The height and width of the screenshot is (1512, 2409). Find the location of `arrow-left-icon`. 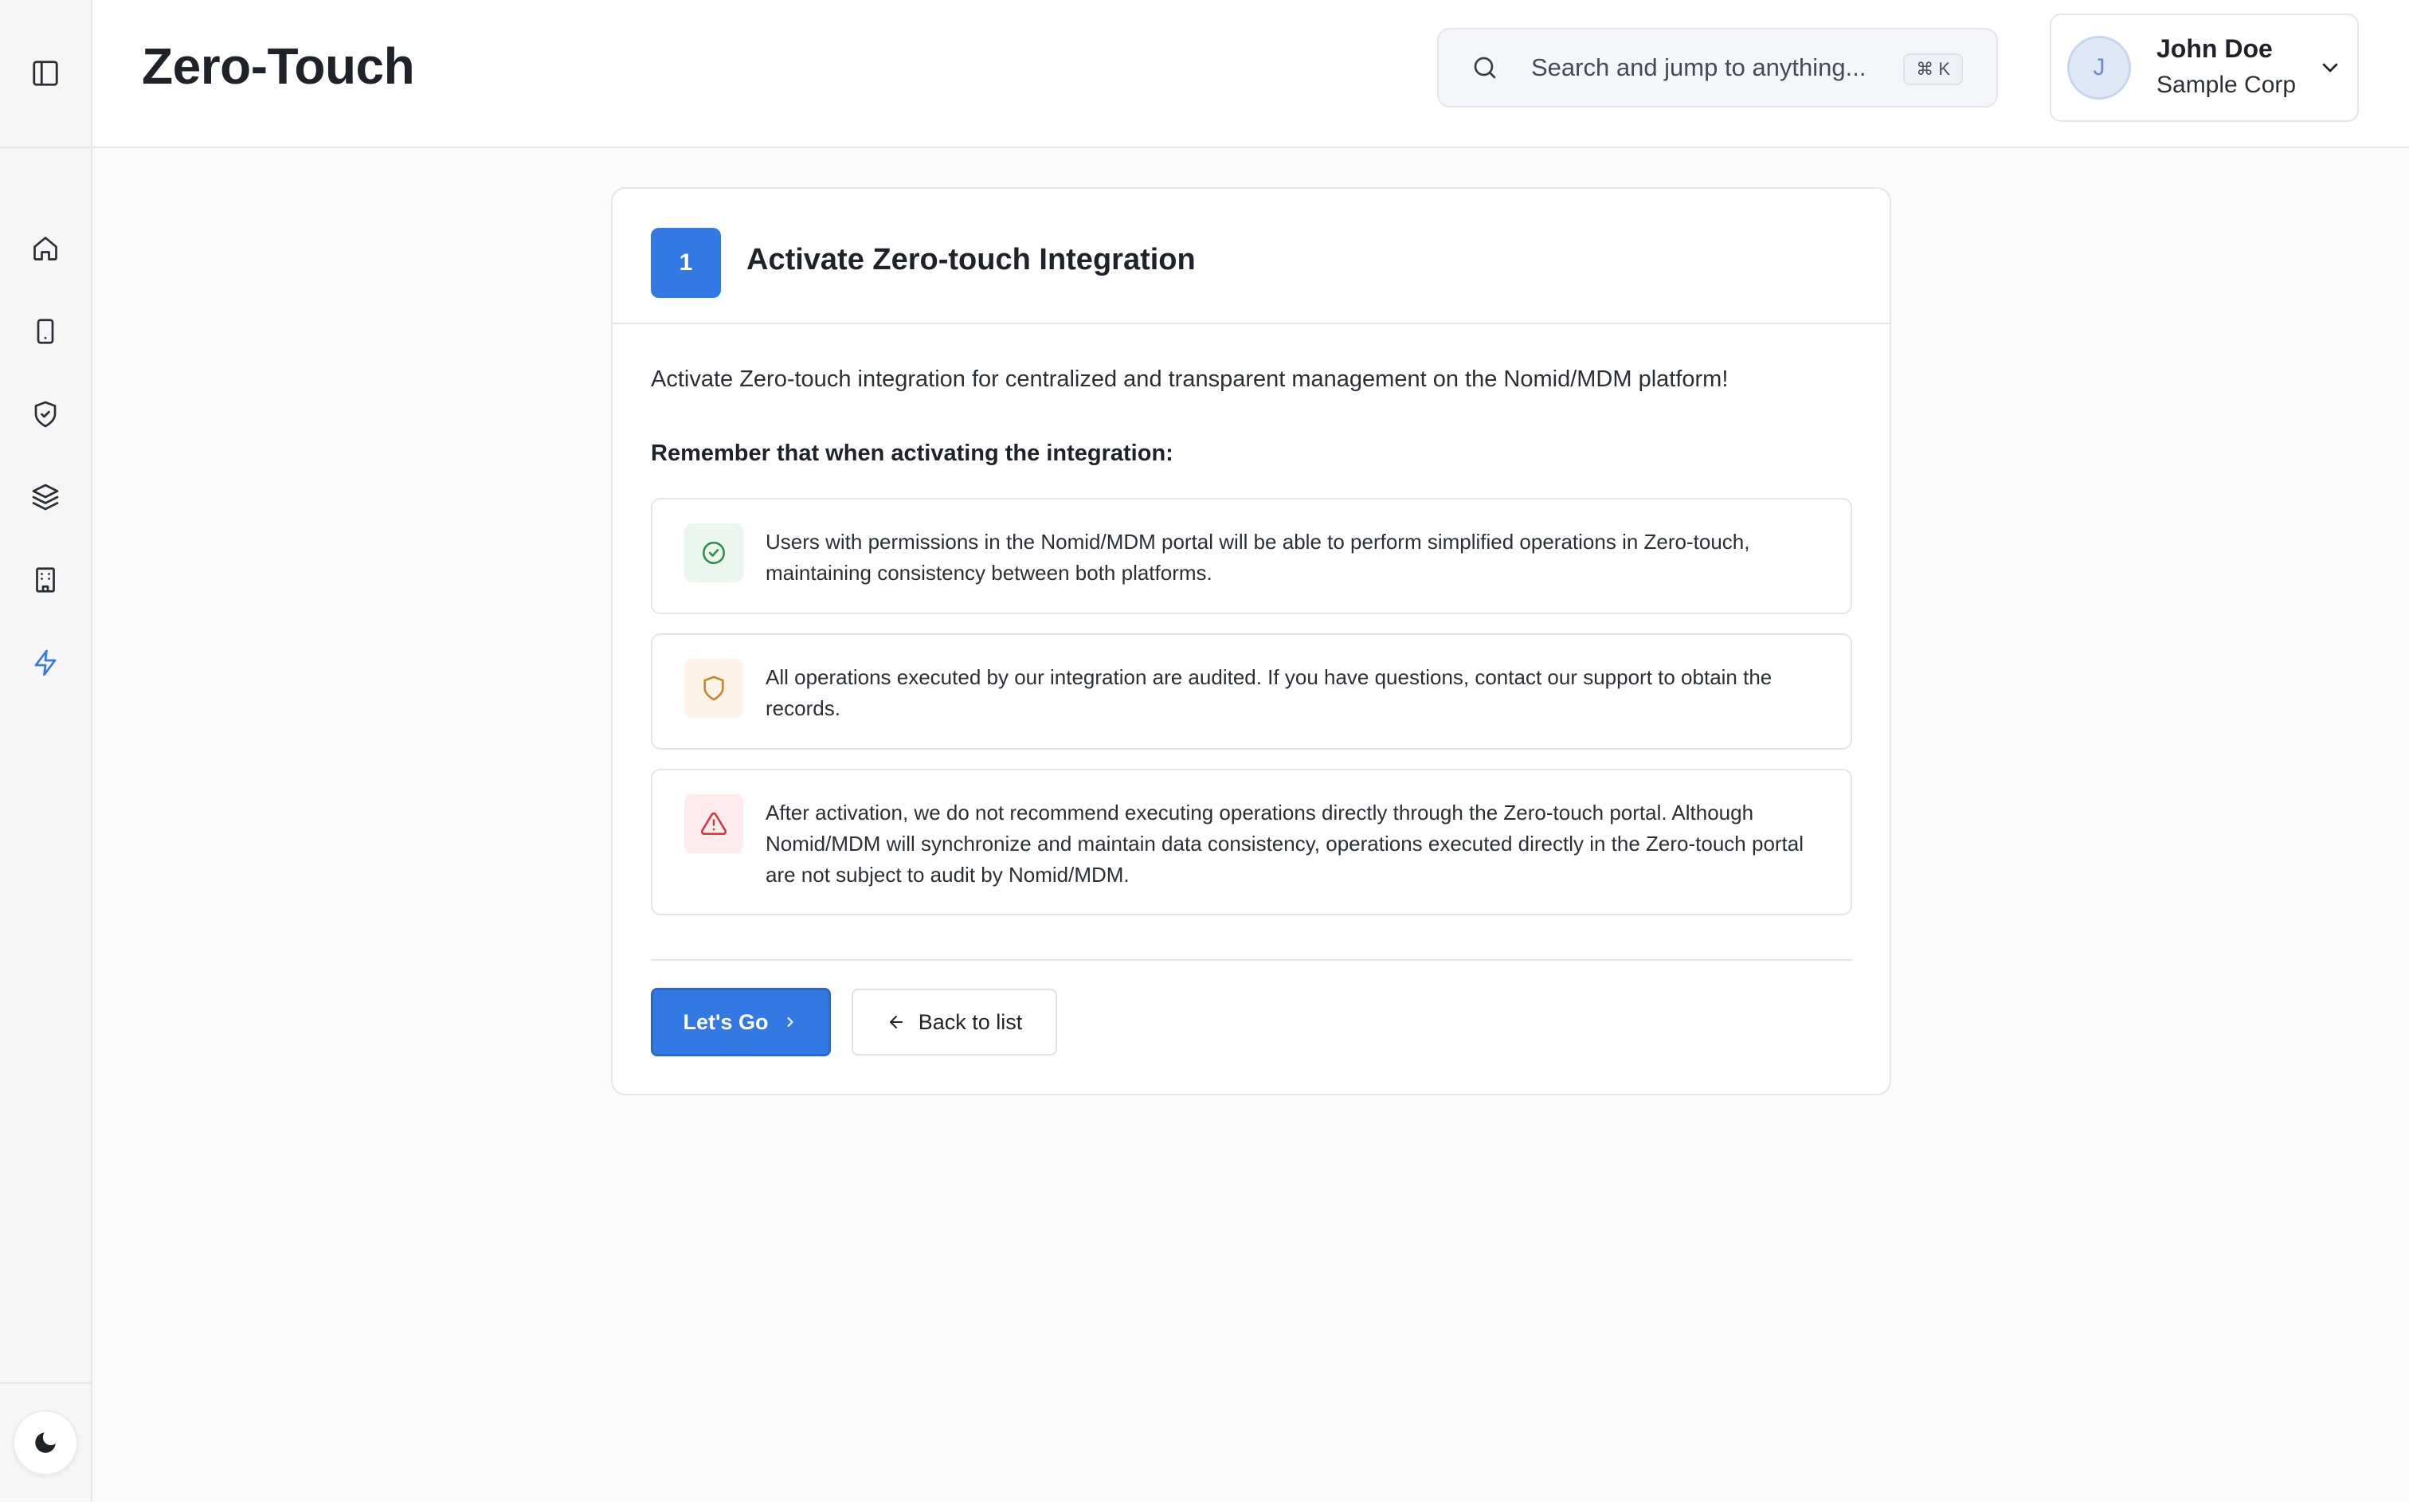

arrow-left-icon is located at coordinates (896, 1022).